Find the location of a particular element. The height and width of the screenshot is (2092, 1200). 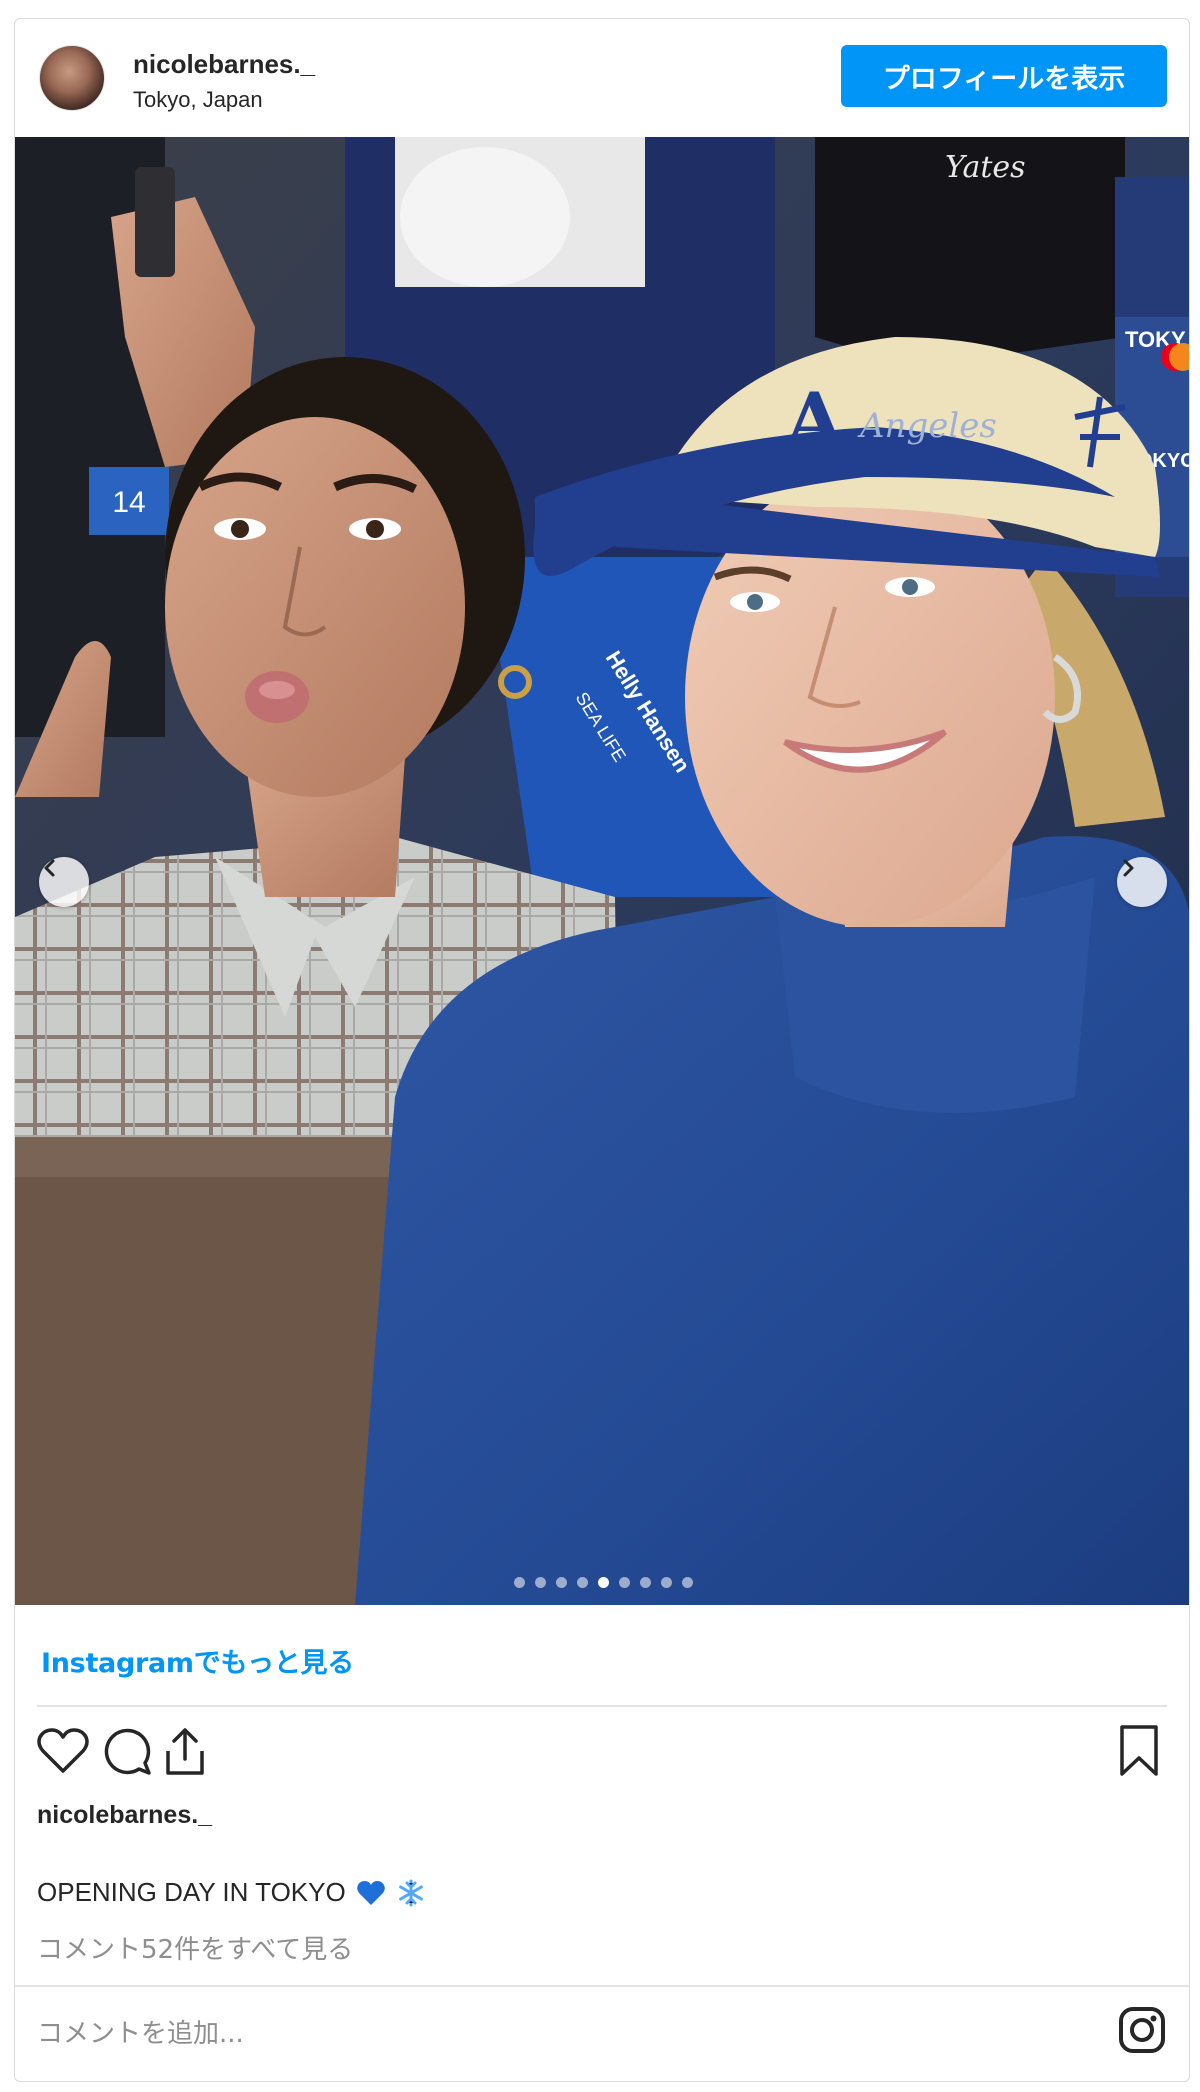

share-button is located at coordinates (185, 1751).